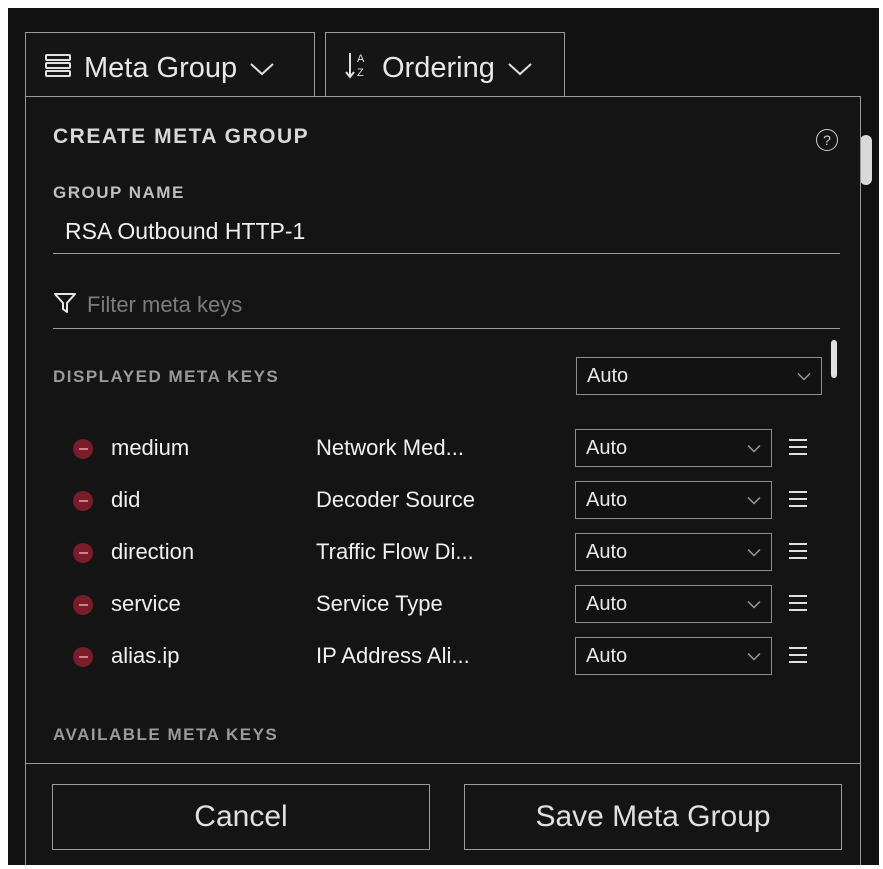 The image size is (883, 869). I want to click on meta-key-description: Decoder Source, so click(395, 499).